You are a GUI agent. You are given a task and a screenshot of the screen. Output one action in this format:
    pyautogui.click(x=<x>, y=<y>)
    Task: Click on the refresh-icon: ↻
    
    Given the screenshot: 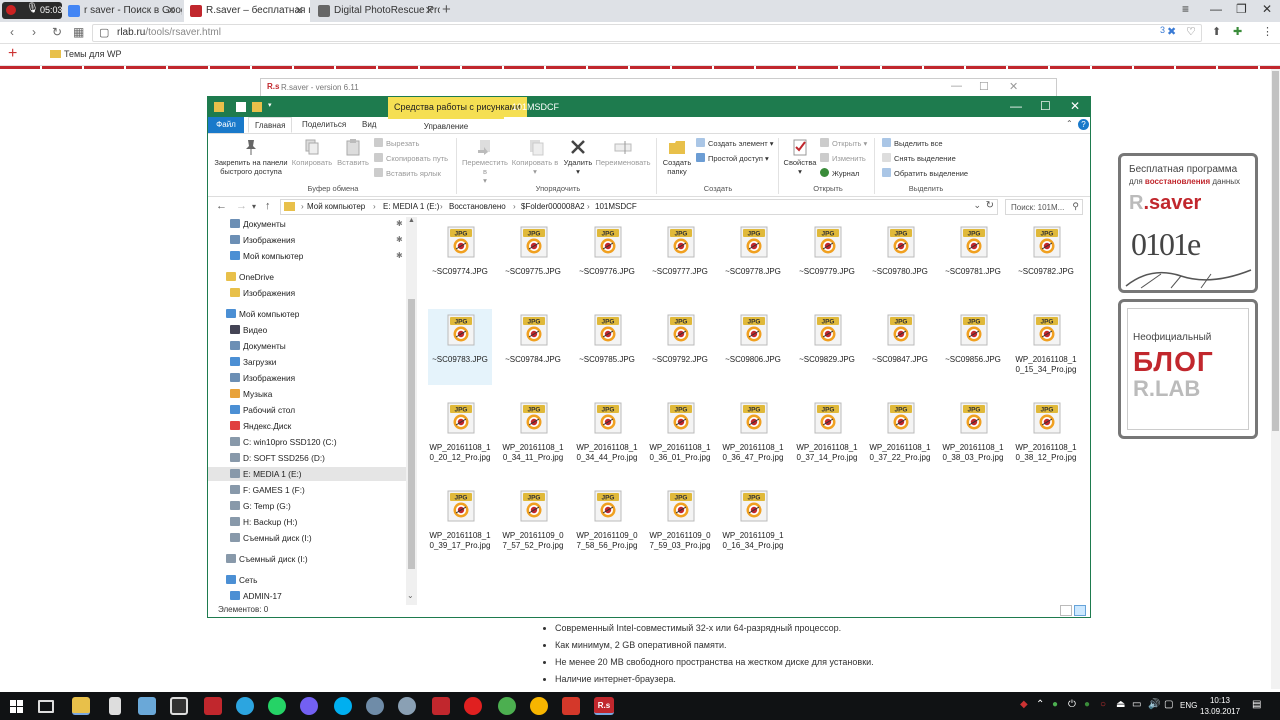 What is the action you would take?
    pyautogui.click(x=990, y=205)
    